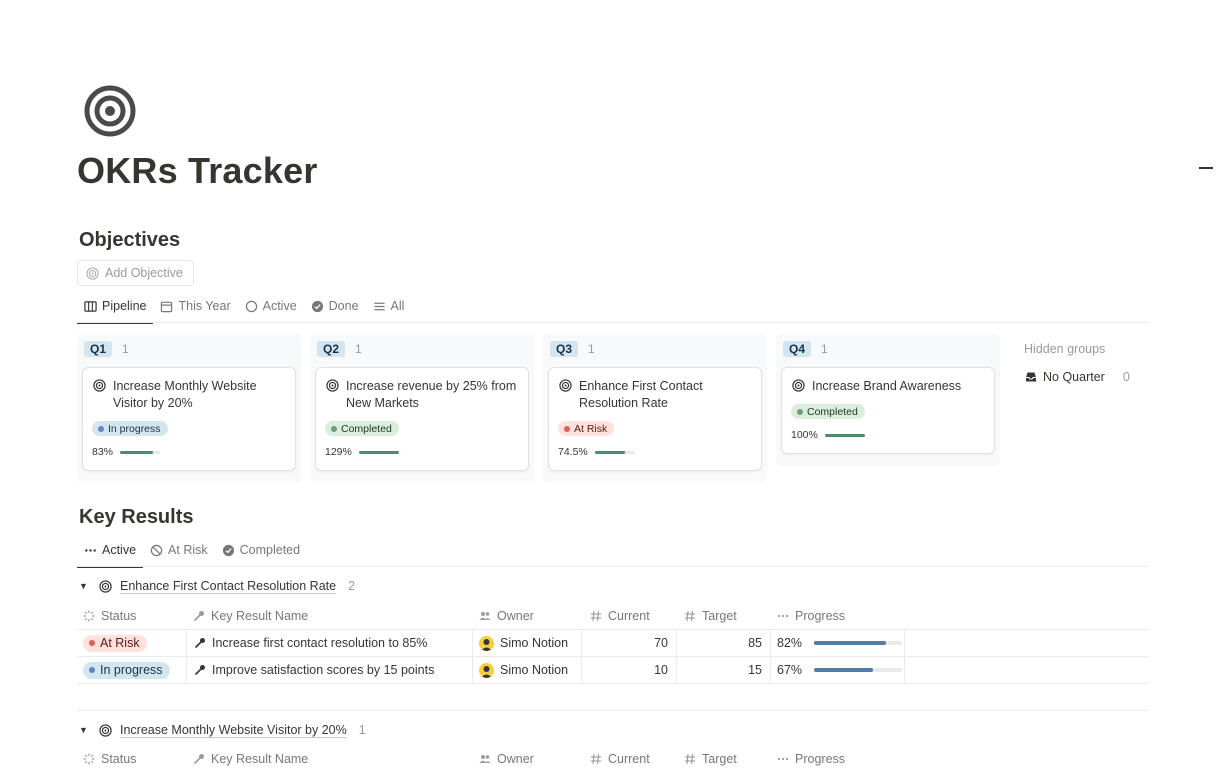  What do you see at coordinates (629, 670) in the screenshot?
I see `current-cell: 10` at bounding box center [629, 670].